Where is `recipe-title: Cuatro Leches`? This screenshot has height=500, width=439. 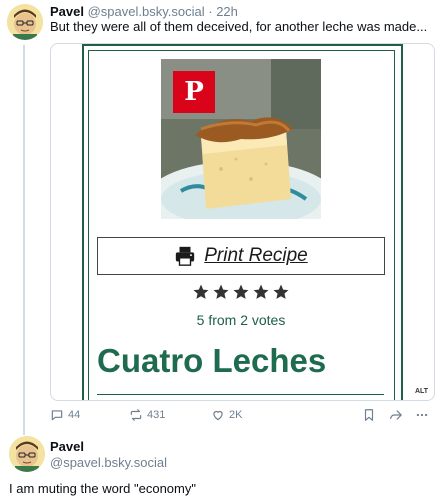 recipe-title: Cuatro Leches is located at coordinates (212, 360).